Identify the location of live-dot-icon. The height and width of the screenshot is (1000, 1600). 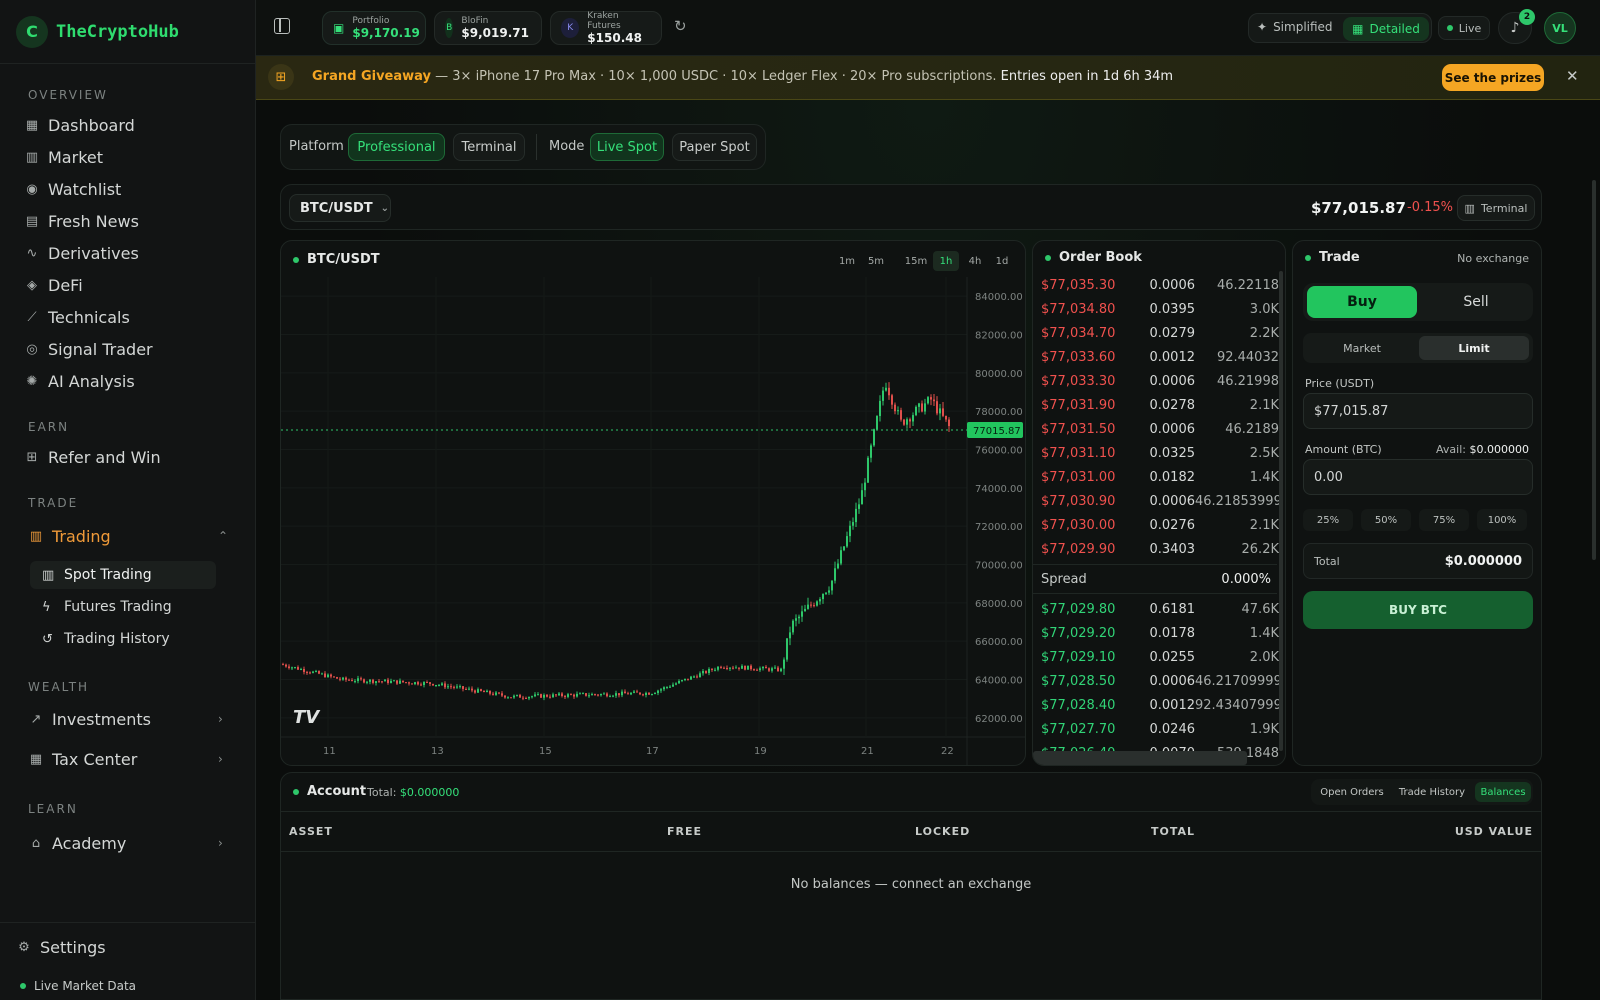
(23, 986).